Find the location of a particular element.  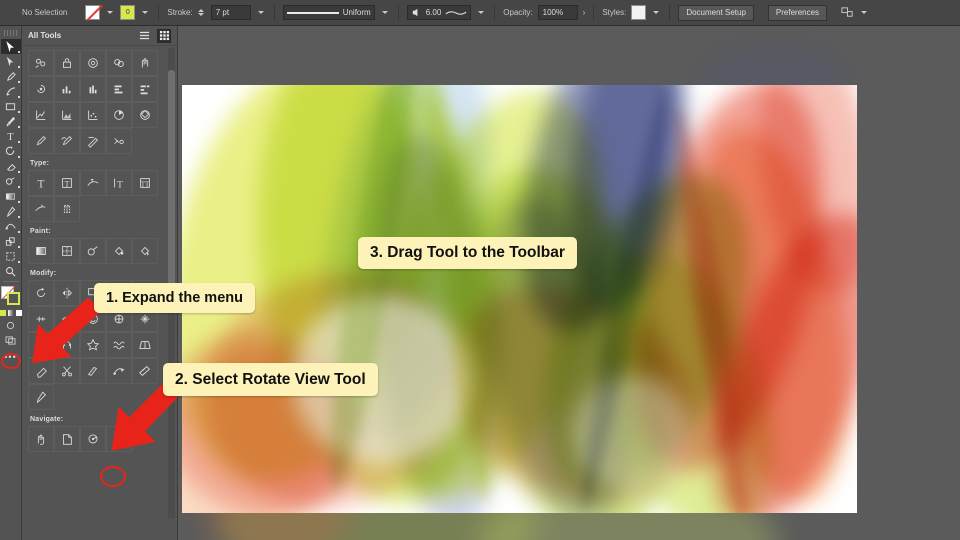

callout-step-2-text: 2. Select Rotate View Tool is located at coordinates (270, 379).